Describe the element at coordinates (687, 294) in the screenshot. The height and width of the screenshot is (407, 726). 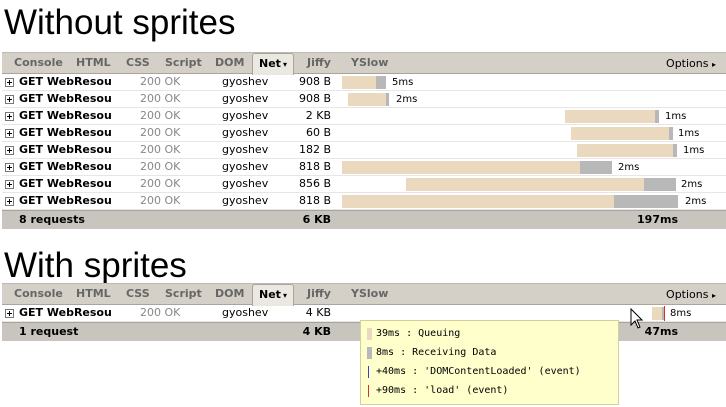
I see `options-label: Options` at that location.